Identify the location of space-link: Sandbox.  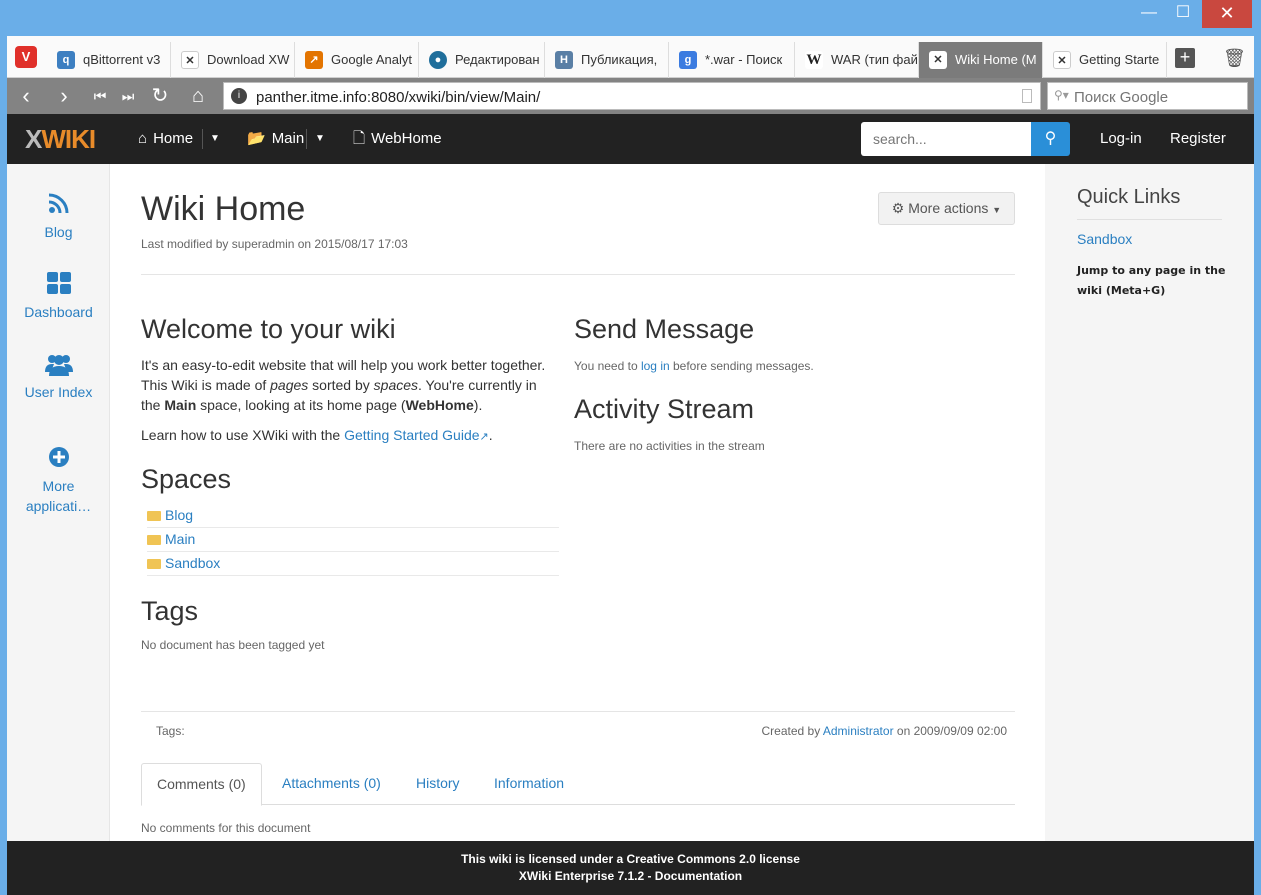
(192, 563).